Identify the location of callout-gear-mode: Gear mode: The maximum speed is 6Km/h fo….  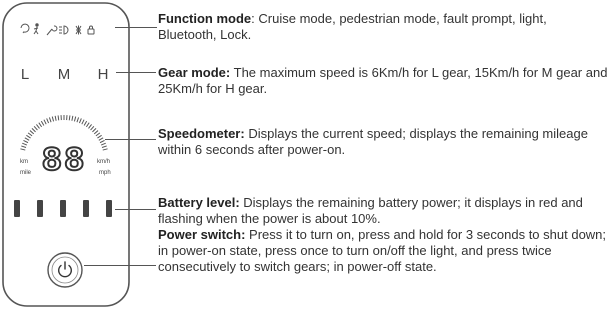
(383, 81).